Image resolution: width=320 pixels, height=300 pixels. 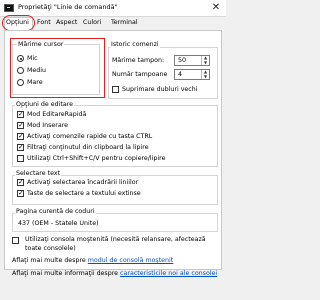 I want to click on buffer-size-value: 50, so click(x=182, y=60).